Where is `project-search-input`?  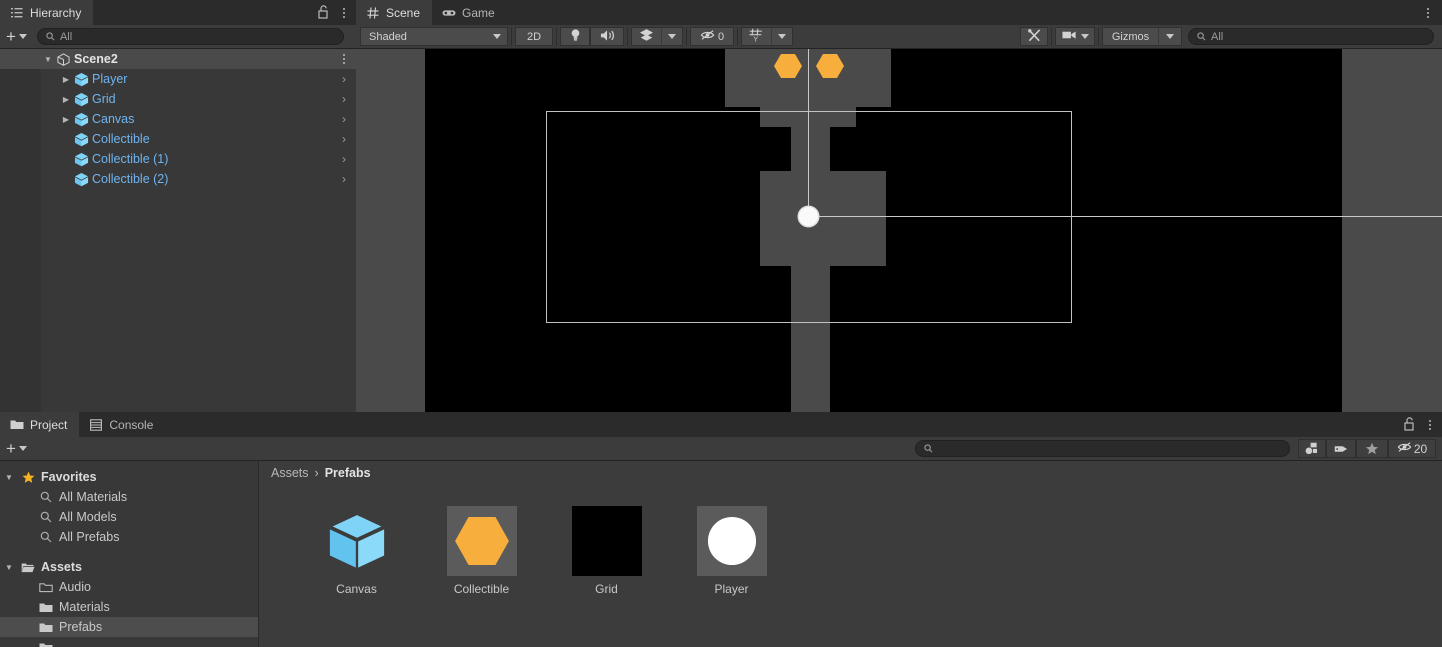 project-search-input is located at coordinates (1102, 448).